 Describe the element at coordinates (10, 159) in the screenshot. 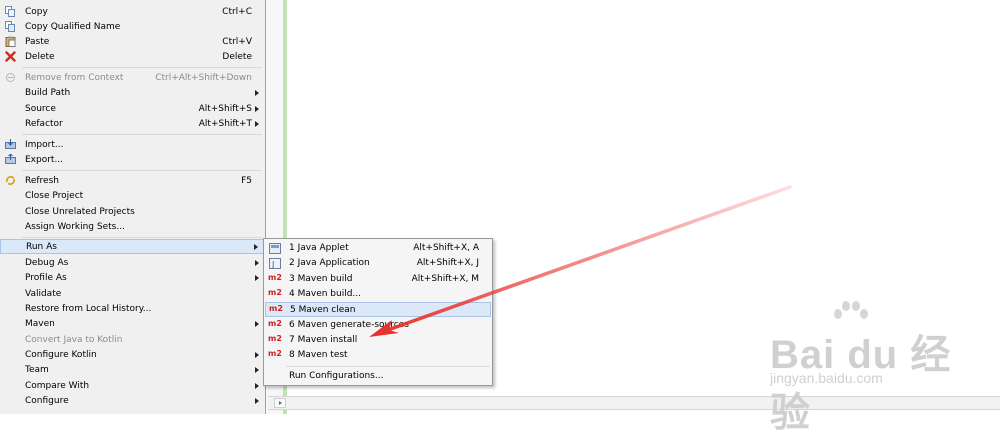

I see `export-icon` at that location.